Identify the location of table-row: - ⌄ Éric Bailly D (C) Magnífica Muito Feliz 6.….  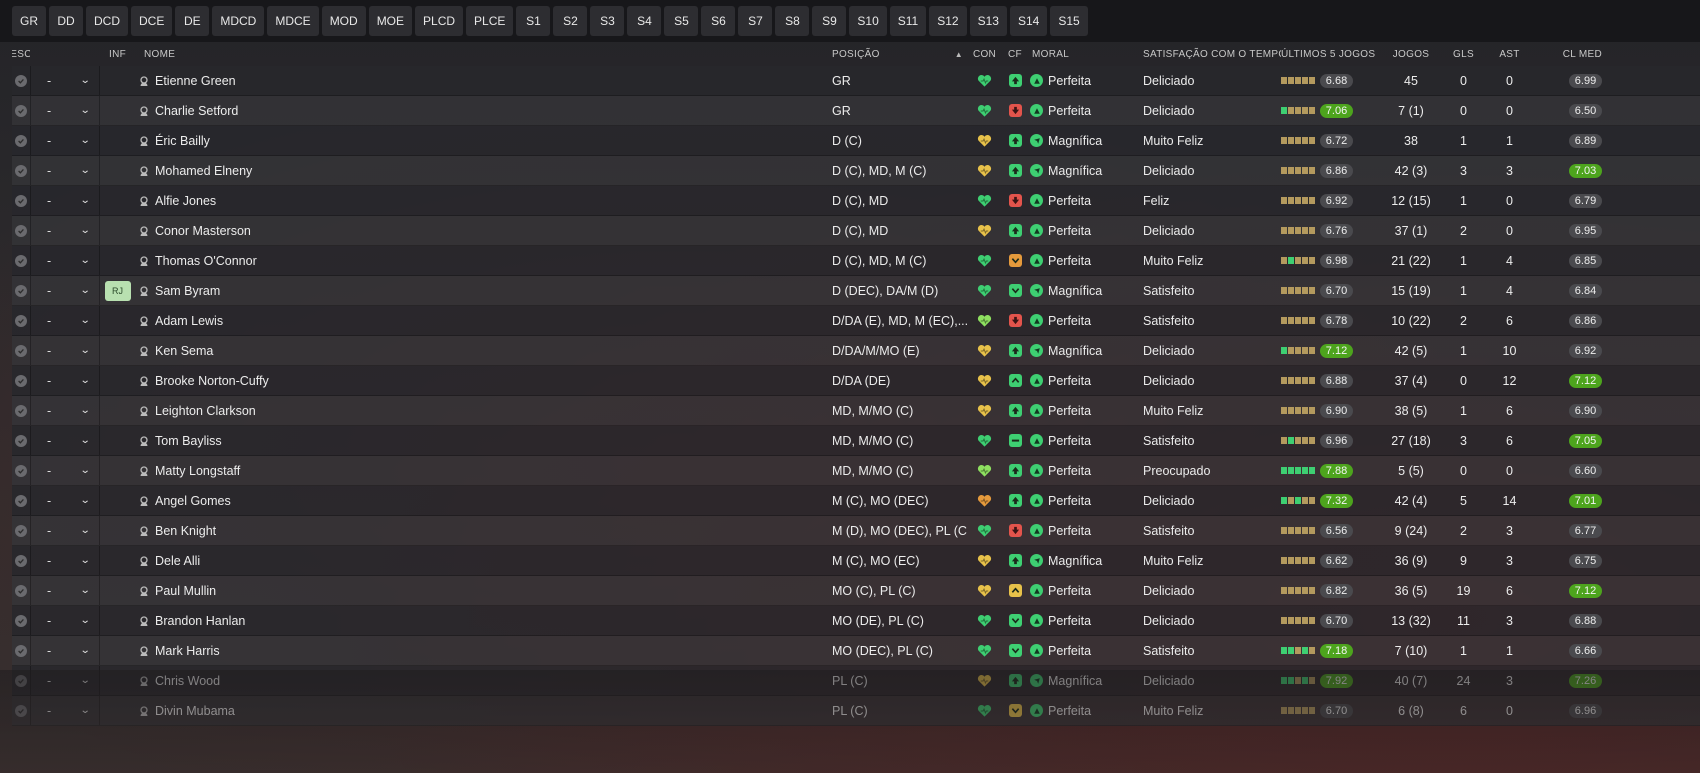
(856, 141).